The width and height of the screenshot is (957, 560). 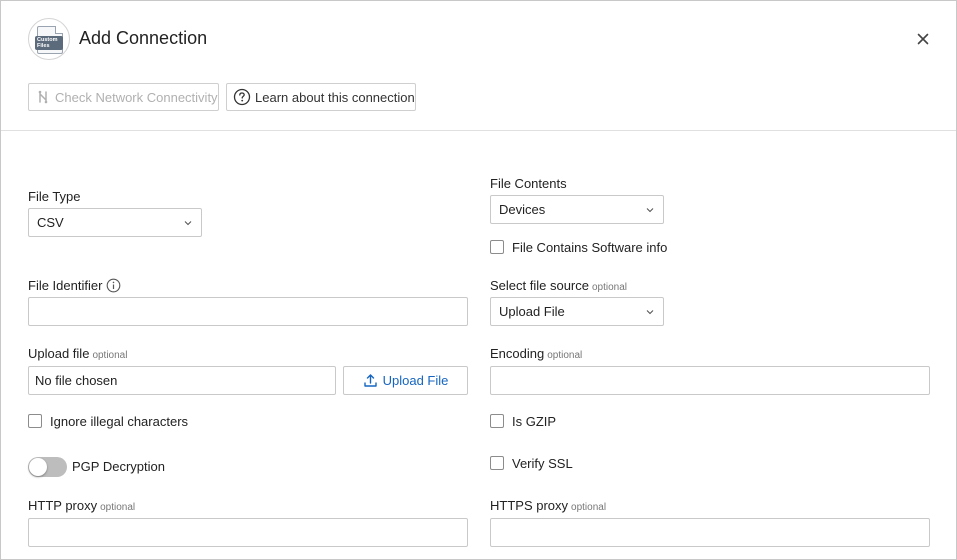 I want to click on https-proxy-label-text: HTTPS proxy, so click(x=529, y=505).